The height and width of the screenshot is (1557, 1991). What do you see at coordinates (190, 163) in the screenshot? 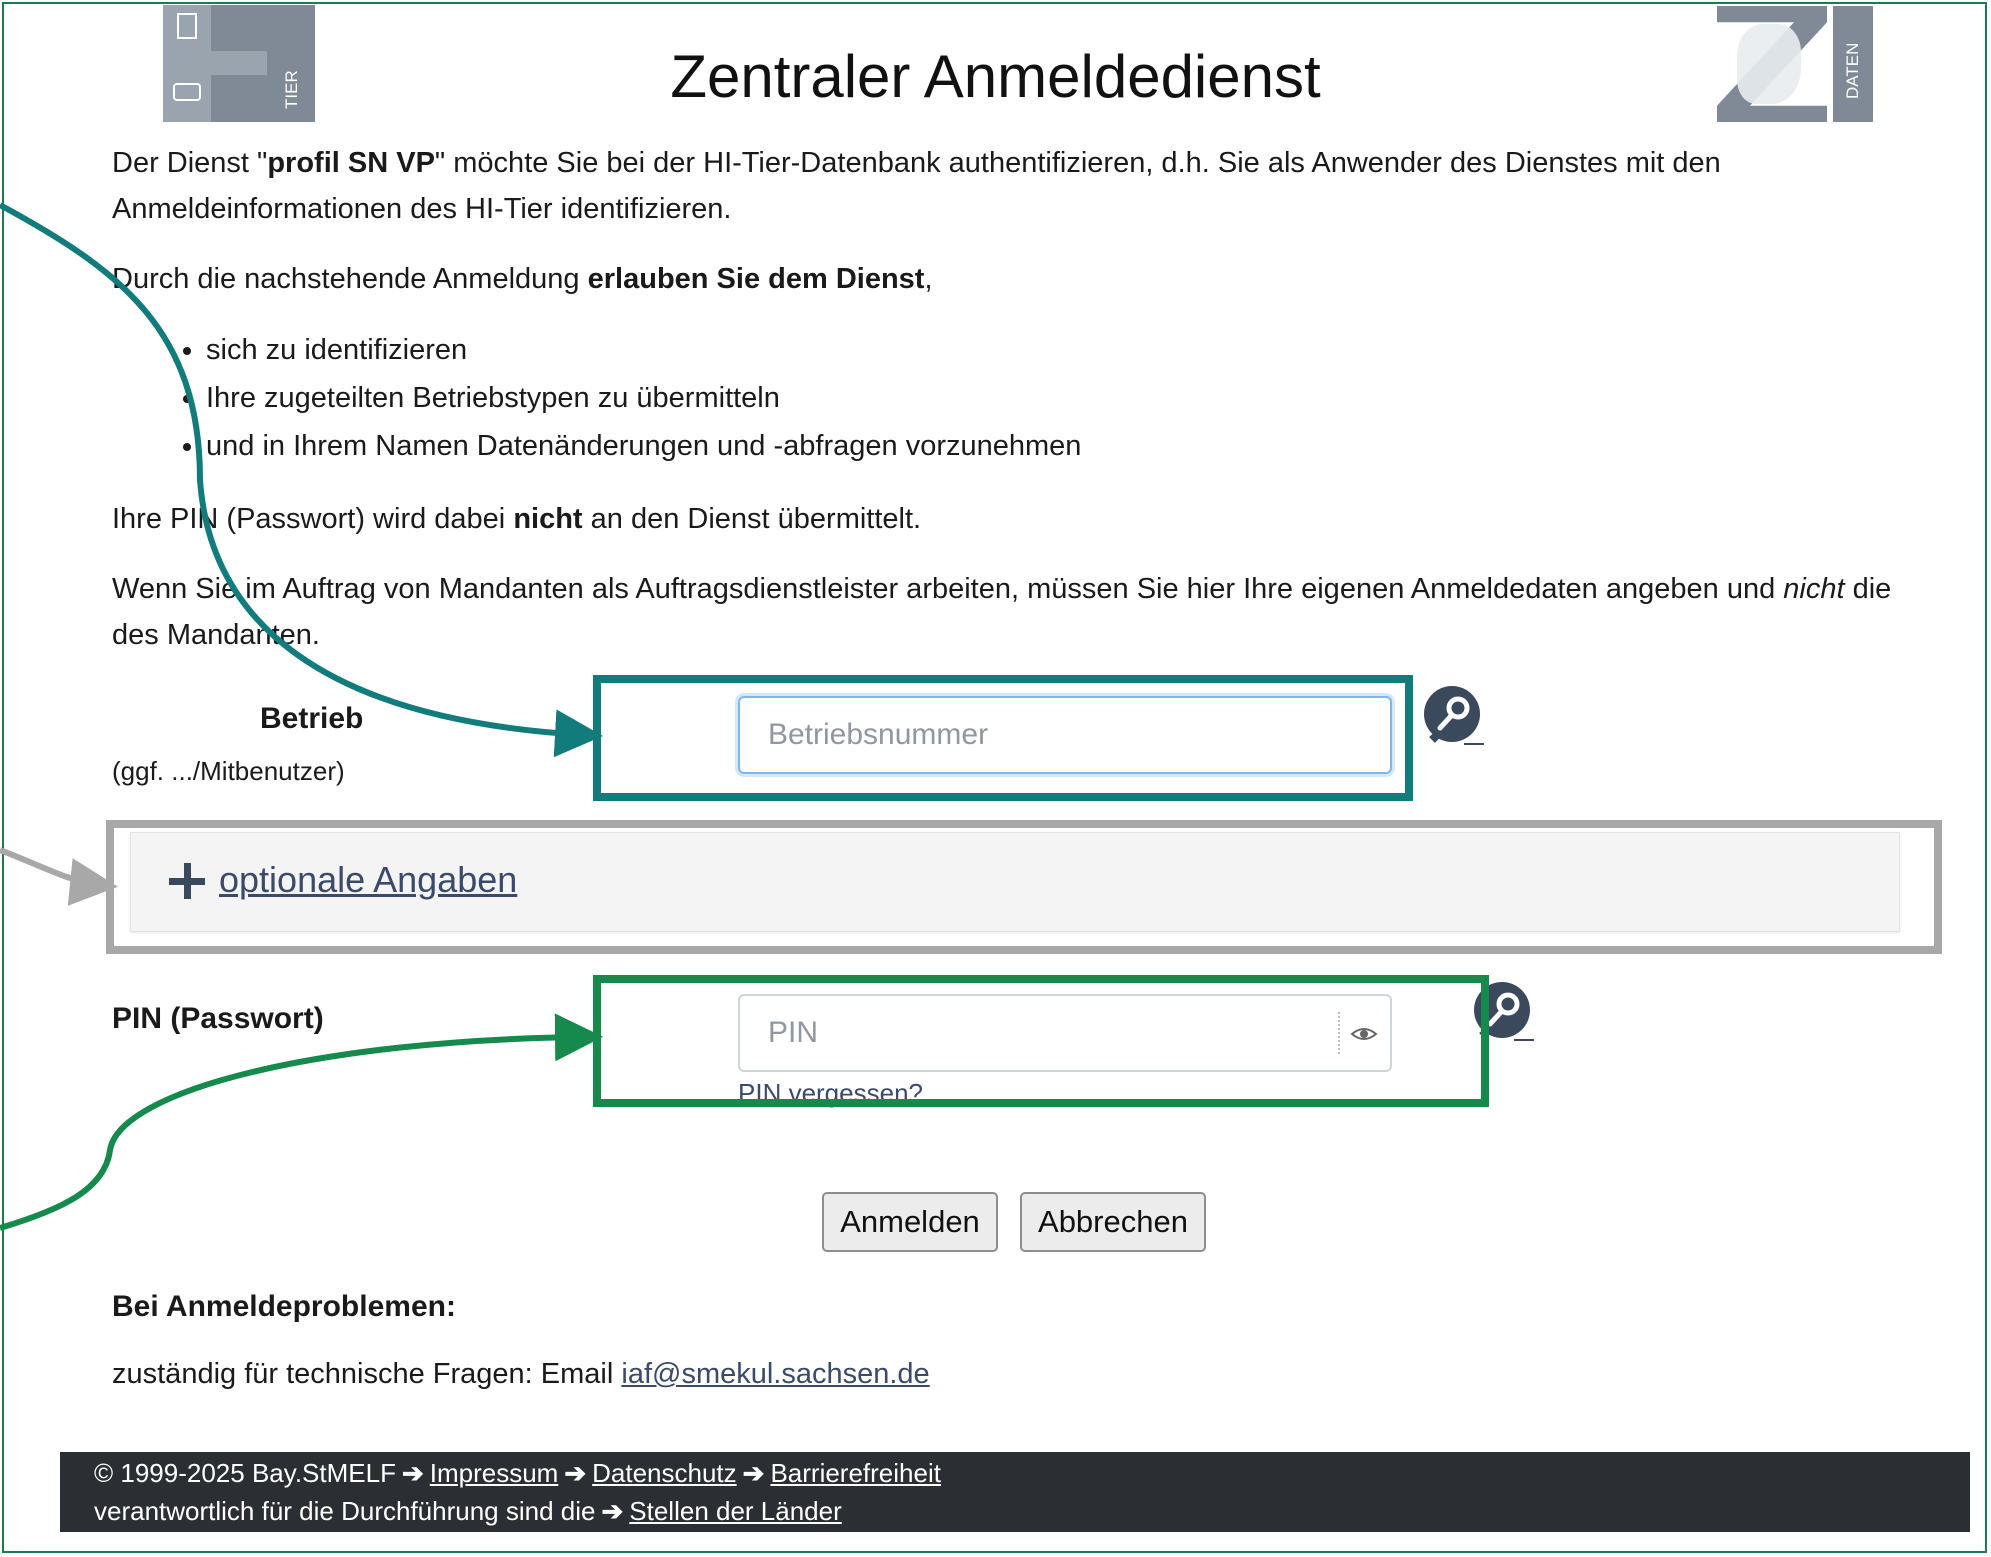
I see `intro-text: Der Dienst "` at bounding box center [190, 163].